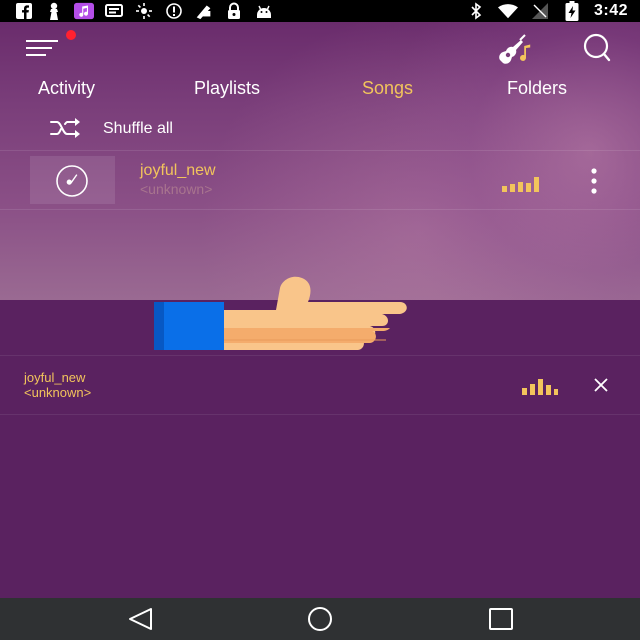  Describe the element at coordinates (540, 386) in the screenshot. I see `now-playing-equalizer-icon` at that location.